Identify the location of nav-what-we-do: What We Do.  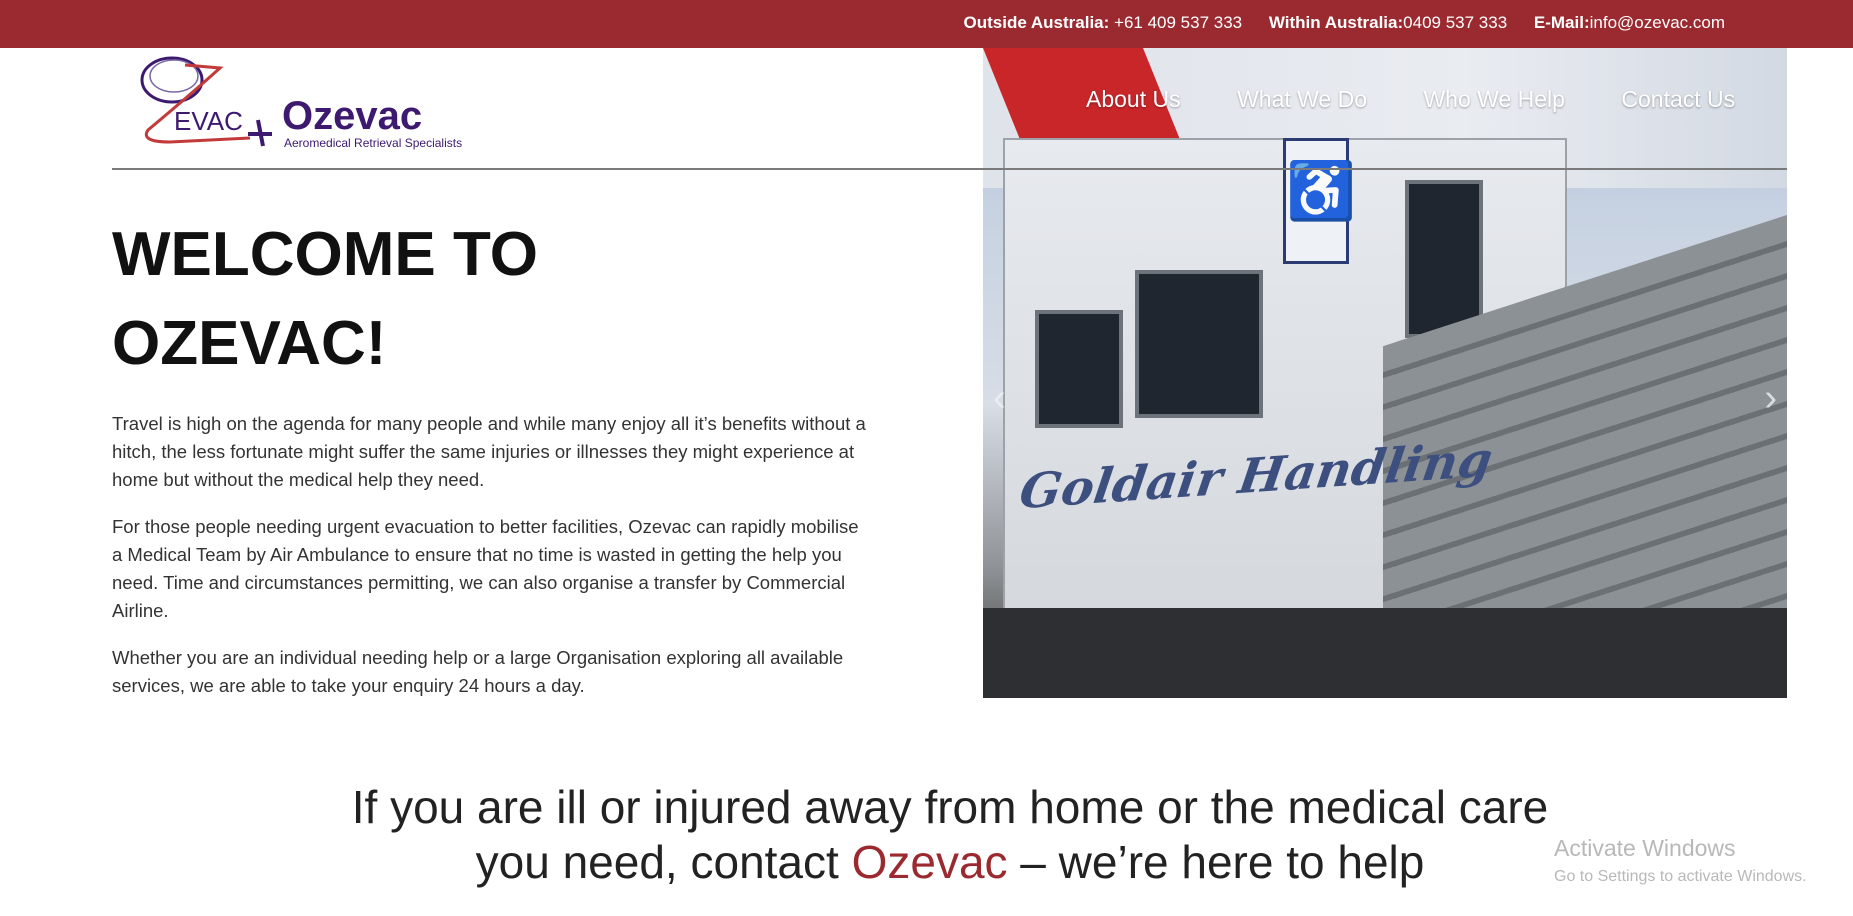
(1302, 99).